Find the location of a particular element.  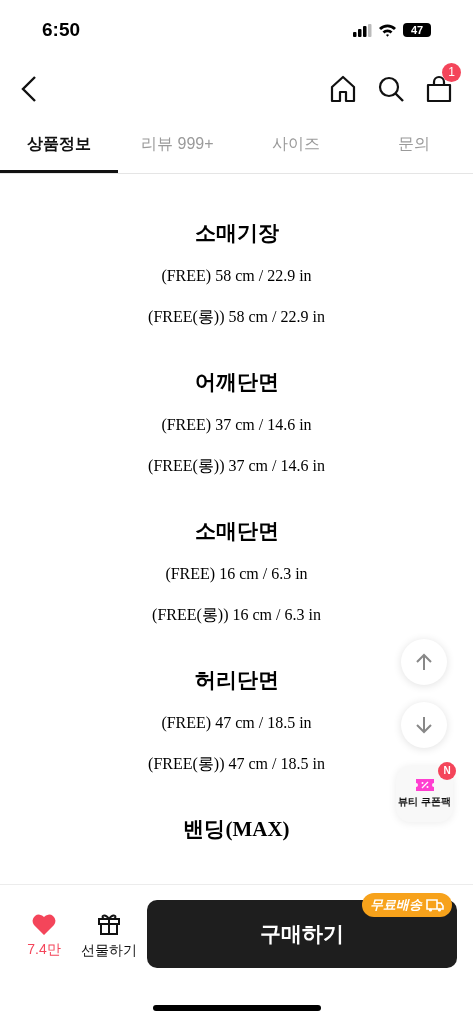

measurement-text: (FREE(롱)) 37 cm / 14.6 in is located at coordinates (236, 466).